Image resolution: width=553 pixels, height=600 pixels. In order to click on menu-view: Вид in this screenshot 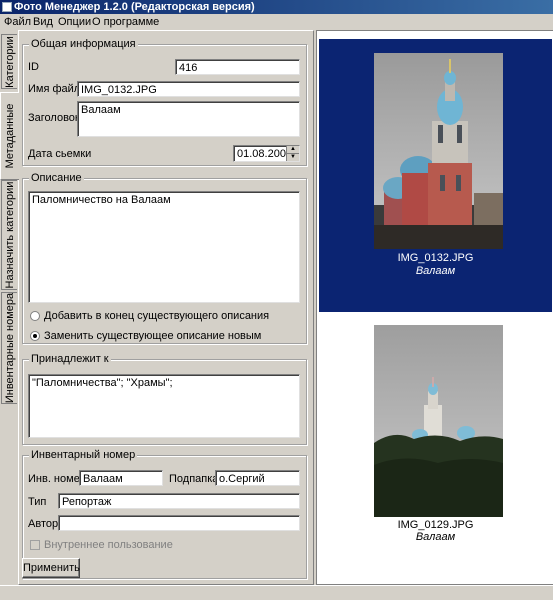, I will do `click(43, 22)`.